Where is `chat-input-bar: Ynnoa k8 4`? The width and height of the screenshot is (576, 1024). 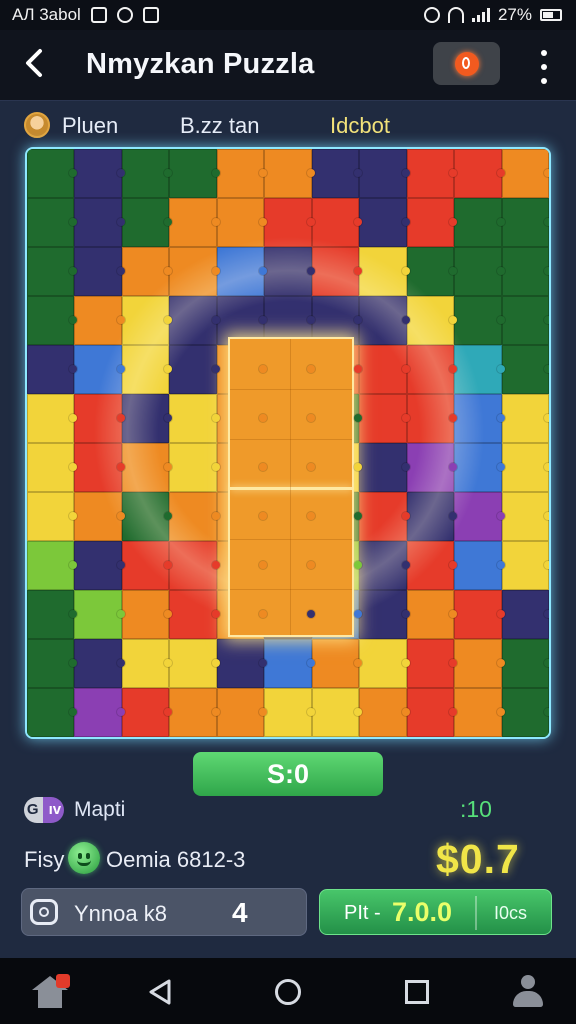
chat-input-bar: Ynnoa k8 4 is located at coordinates (164, 912).